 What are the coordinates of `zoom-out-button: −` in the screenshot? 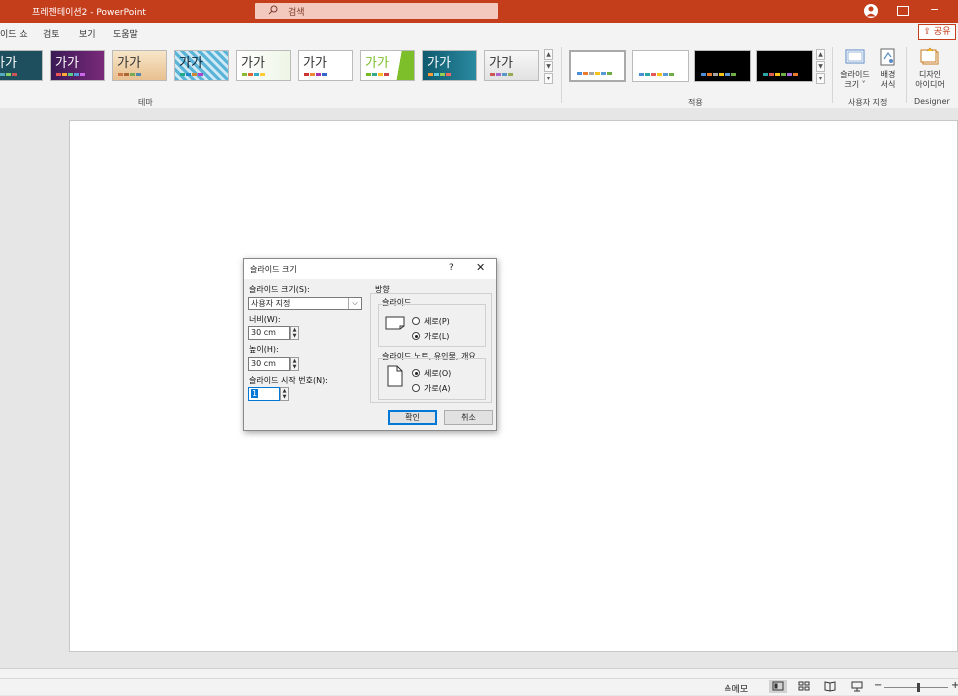 It's located at (878, 685).